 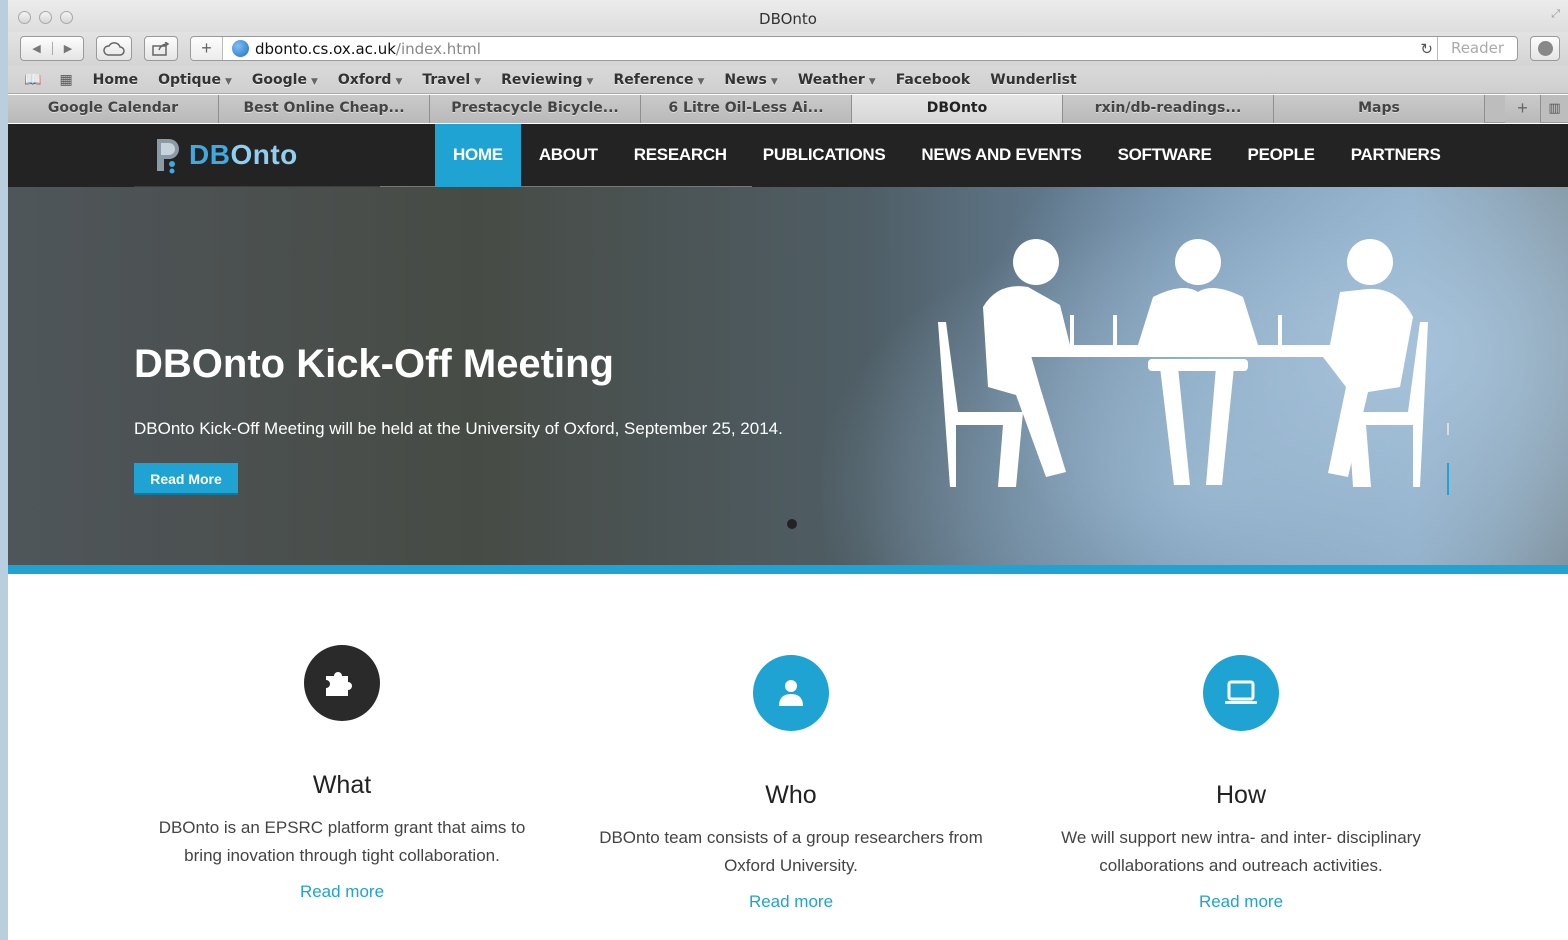 What do you see at coordinates (568, 155) in the screenshot?
I see `nav-item-about: ABOUT` at bounding box center [568, 155].